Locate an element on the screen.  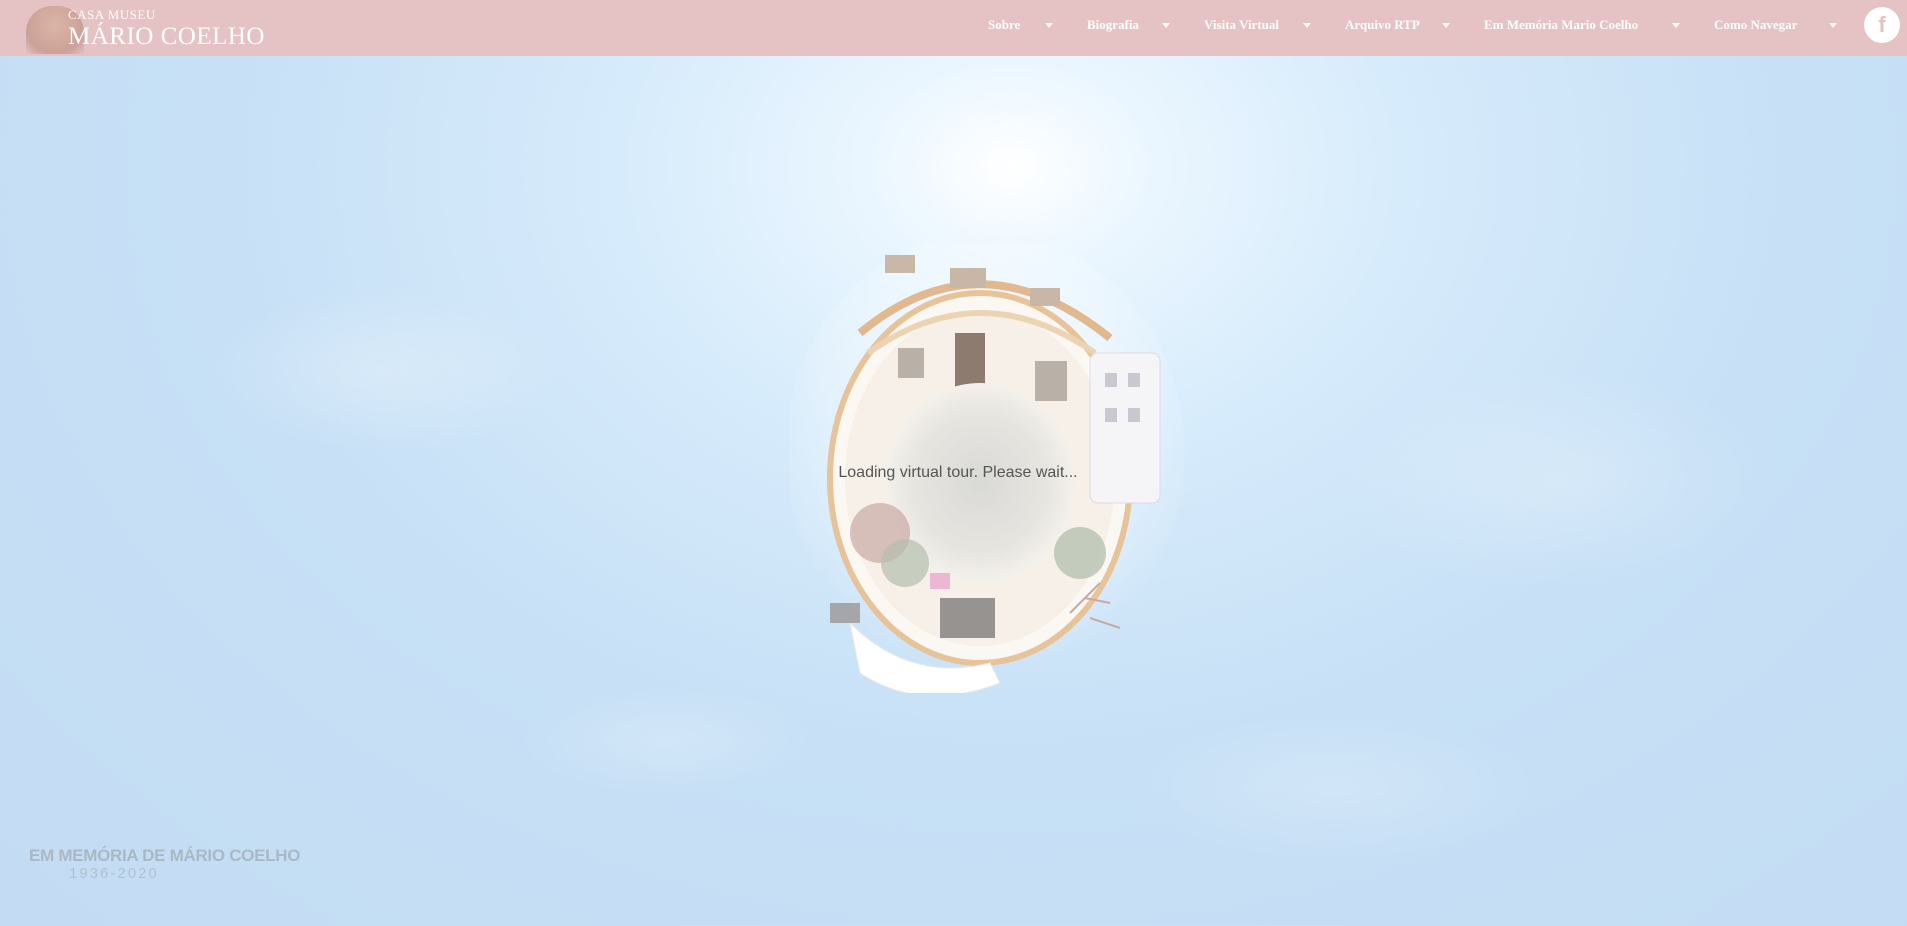
nav-item-sobre: Sobre is located at coordinates (1004, 26).